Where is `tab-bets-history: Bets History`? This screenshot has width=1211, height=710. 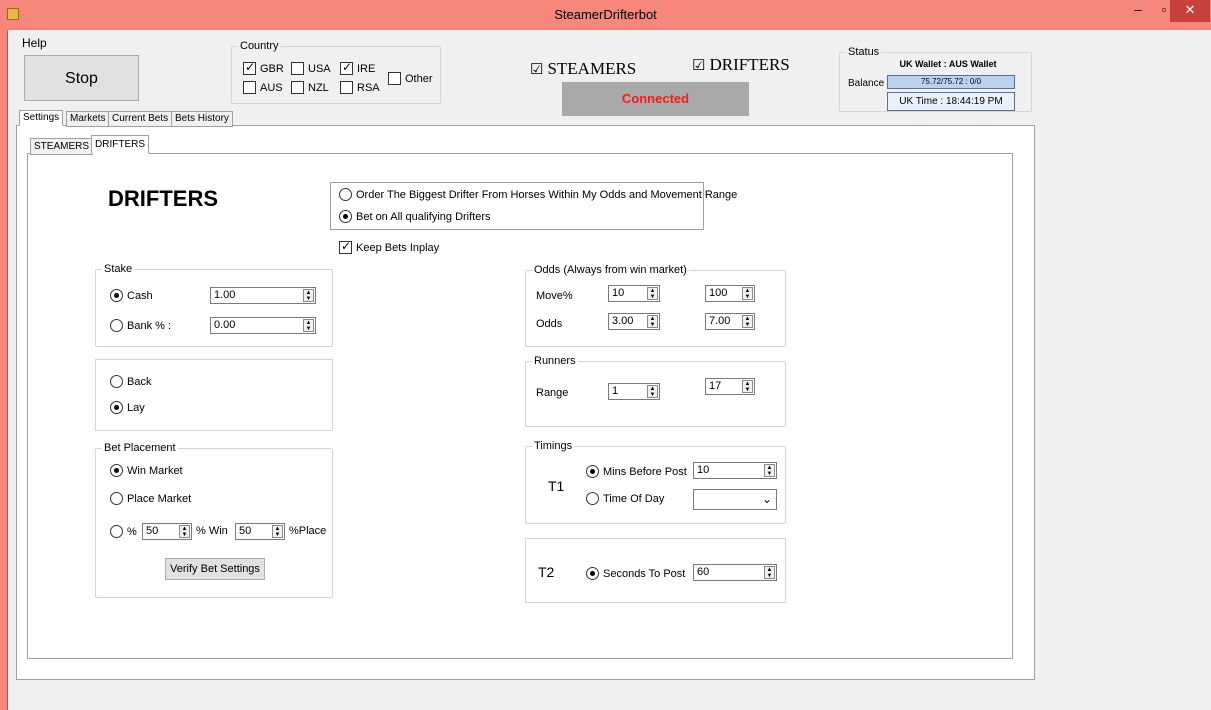
tab-bets-history: Bets History is located at coordinates (202, 119).